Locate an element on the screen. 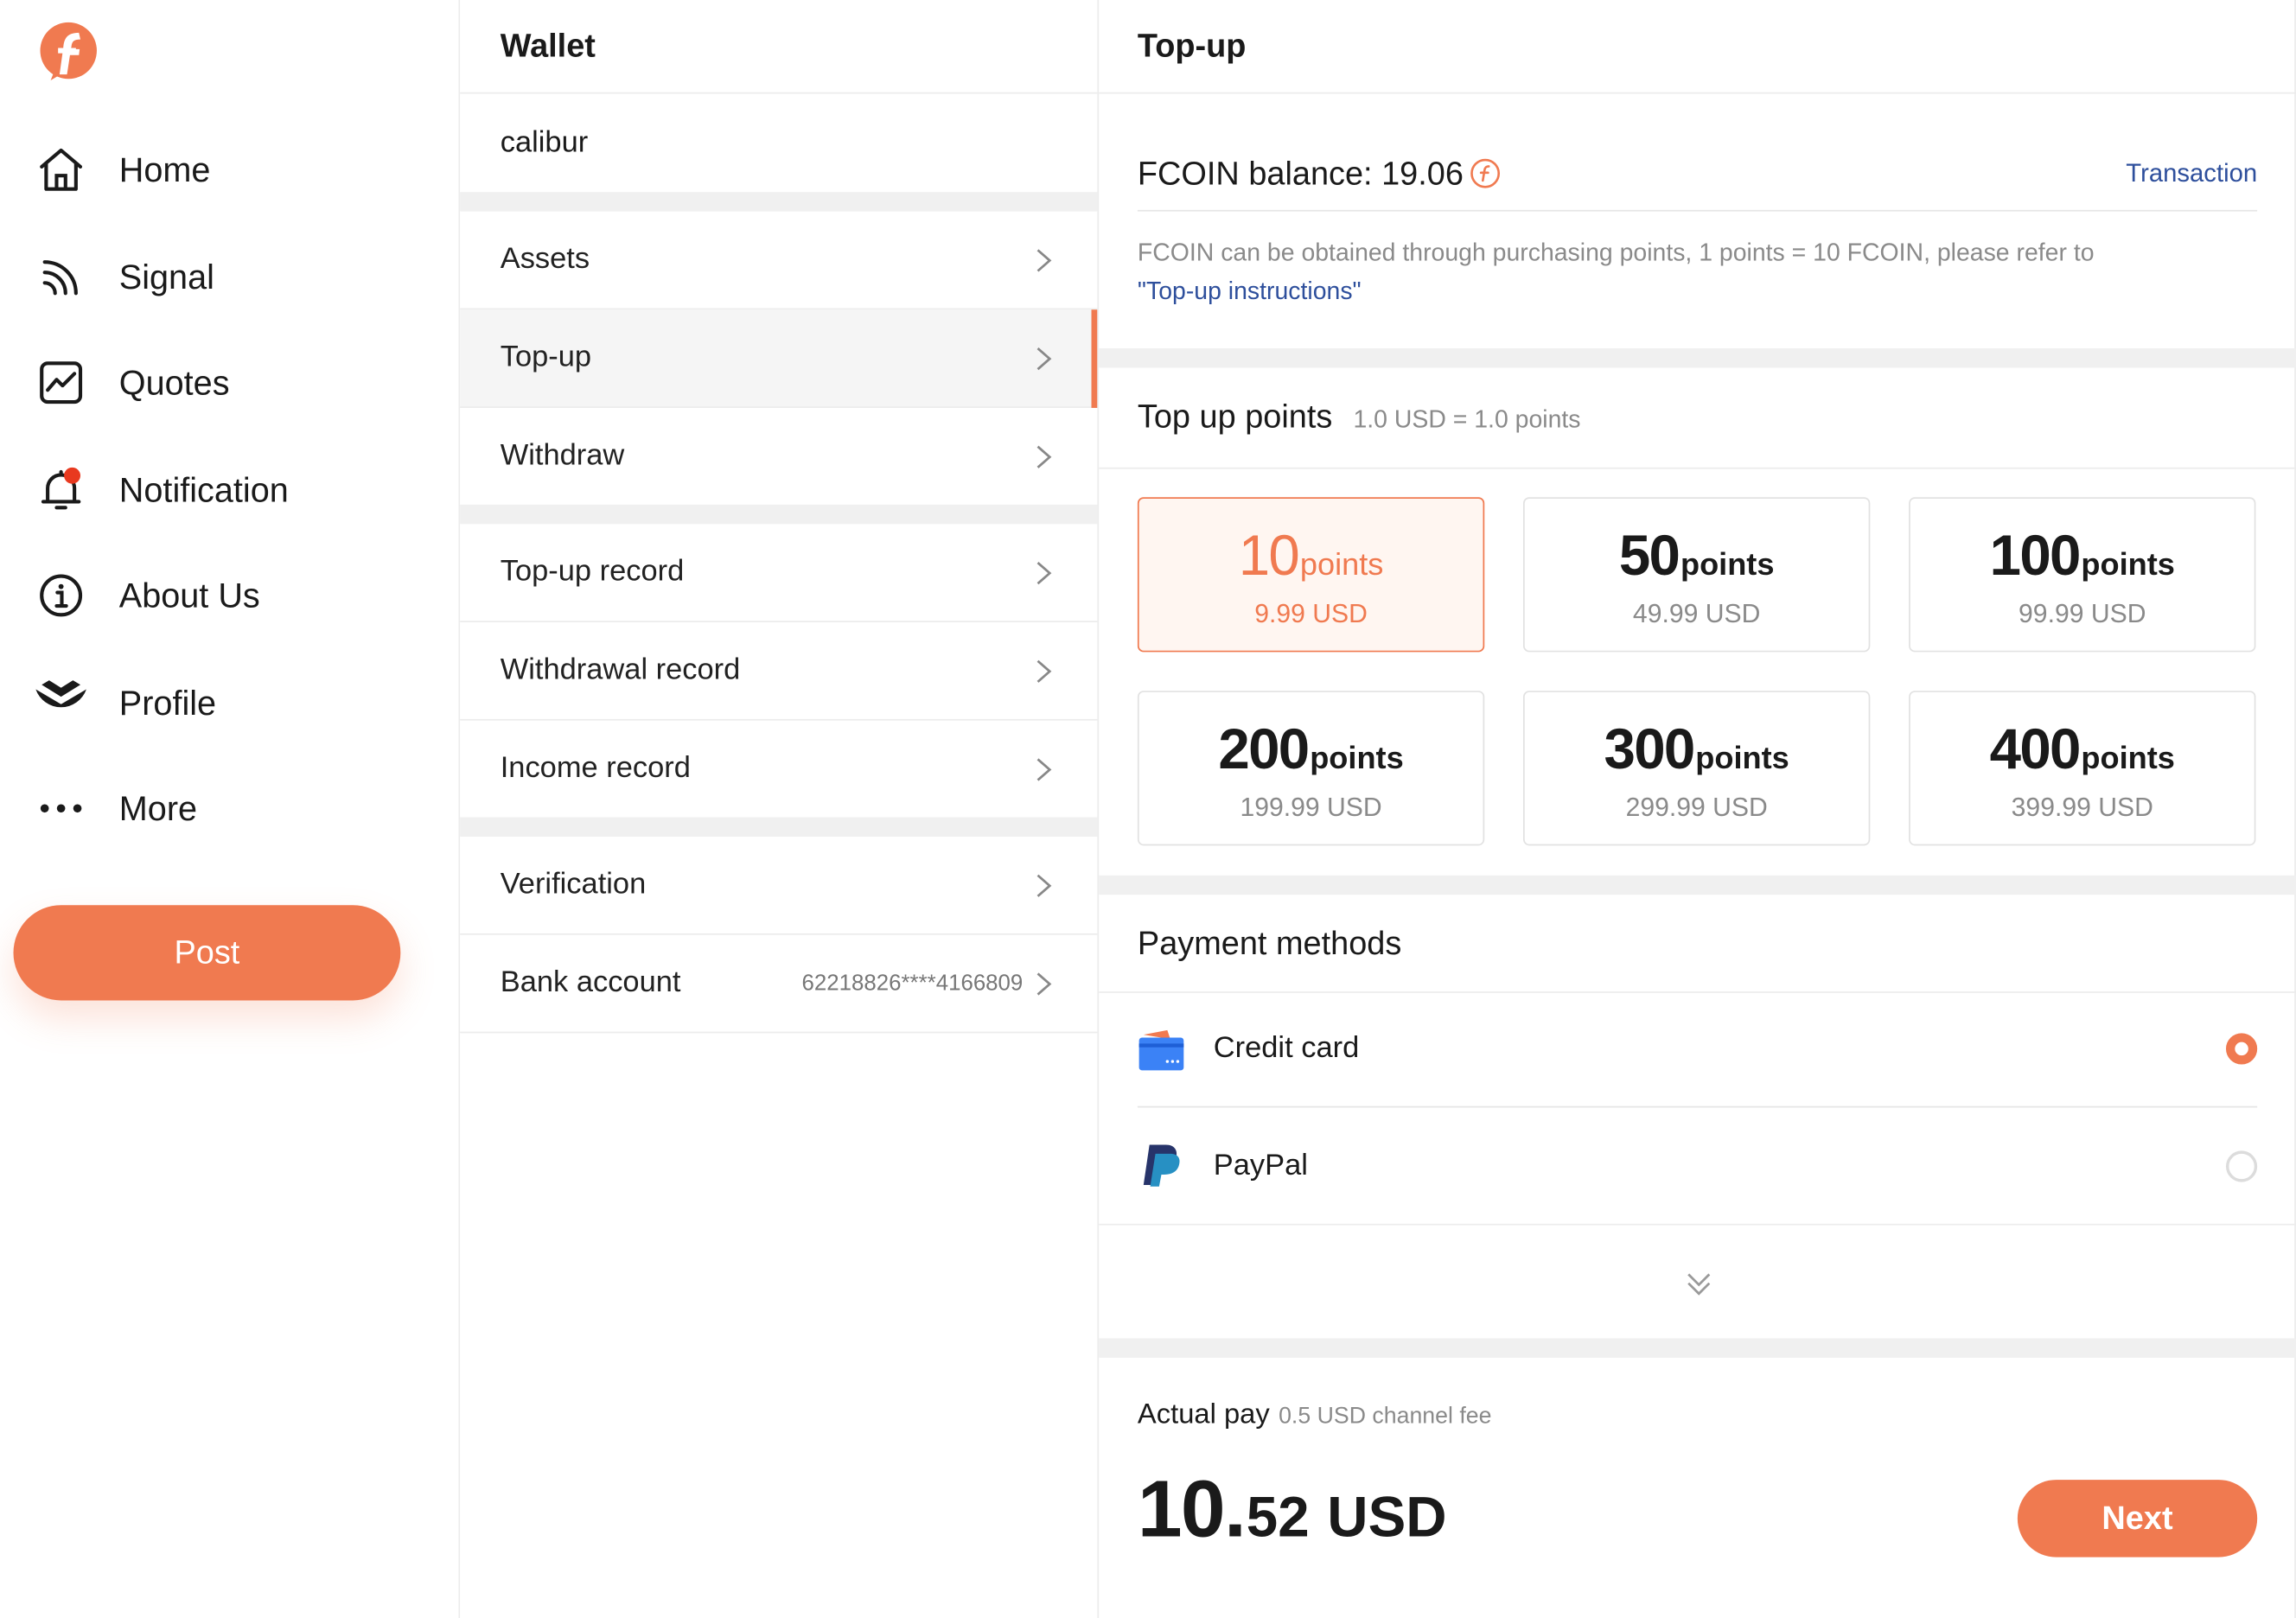  wallet-item-top-up-record: Top-up record is located at coordinates (779, 573).